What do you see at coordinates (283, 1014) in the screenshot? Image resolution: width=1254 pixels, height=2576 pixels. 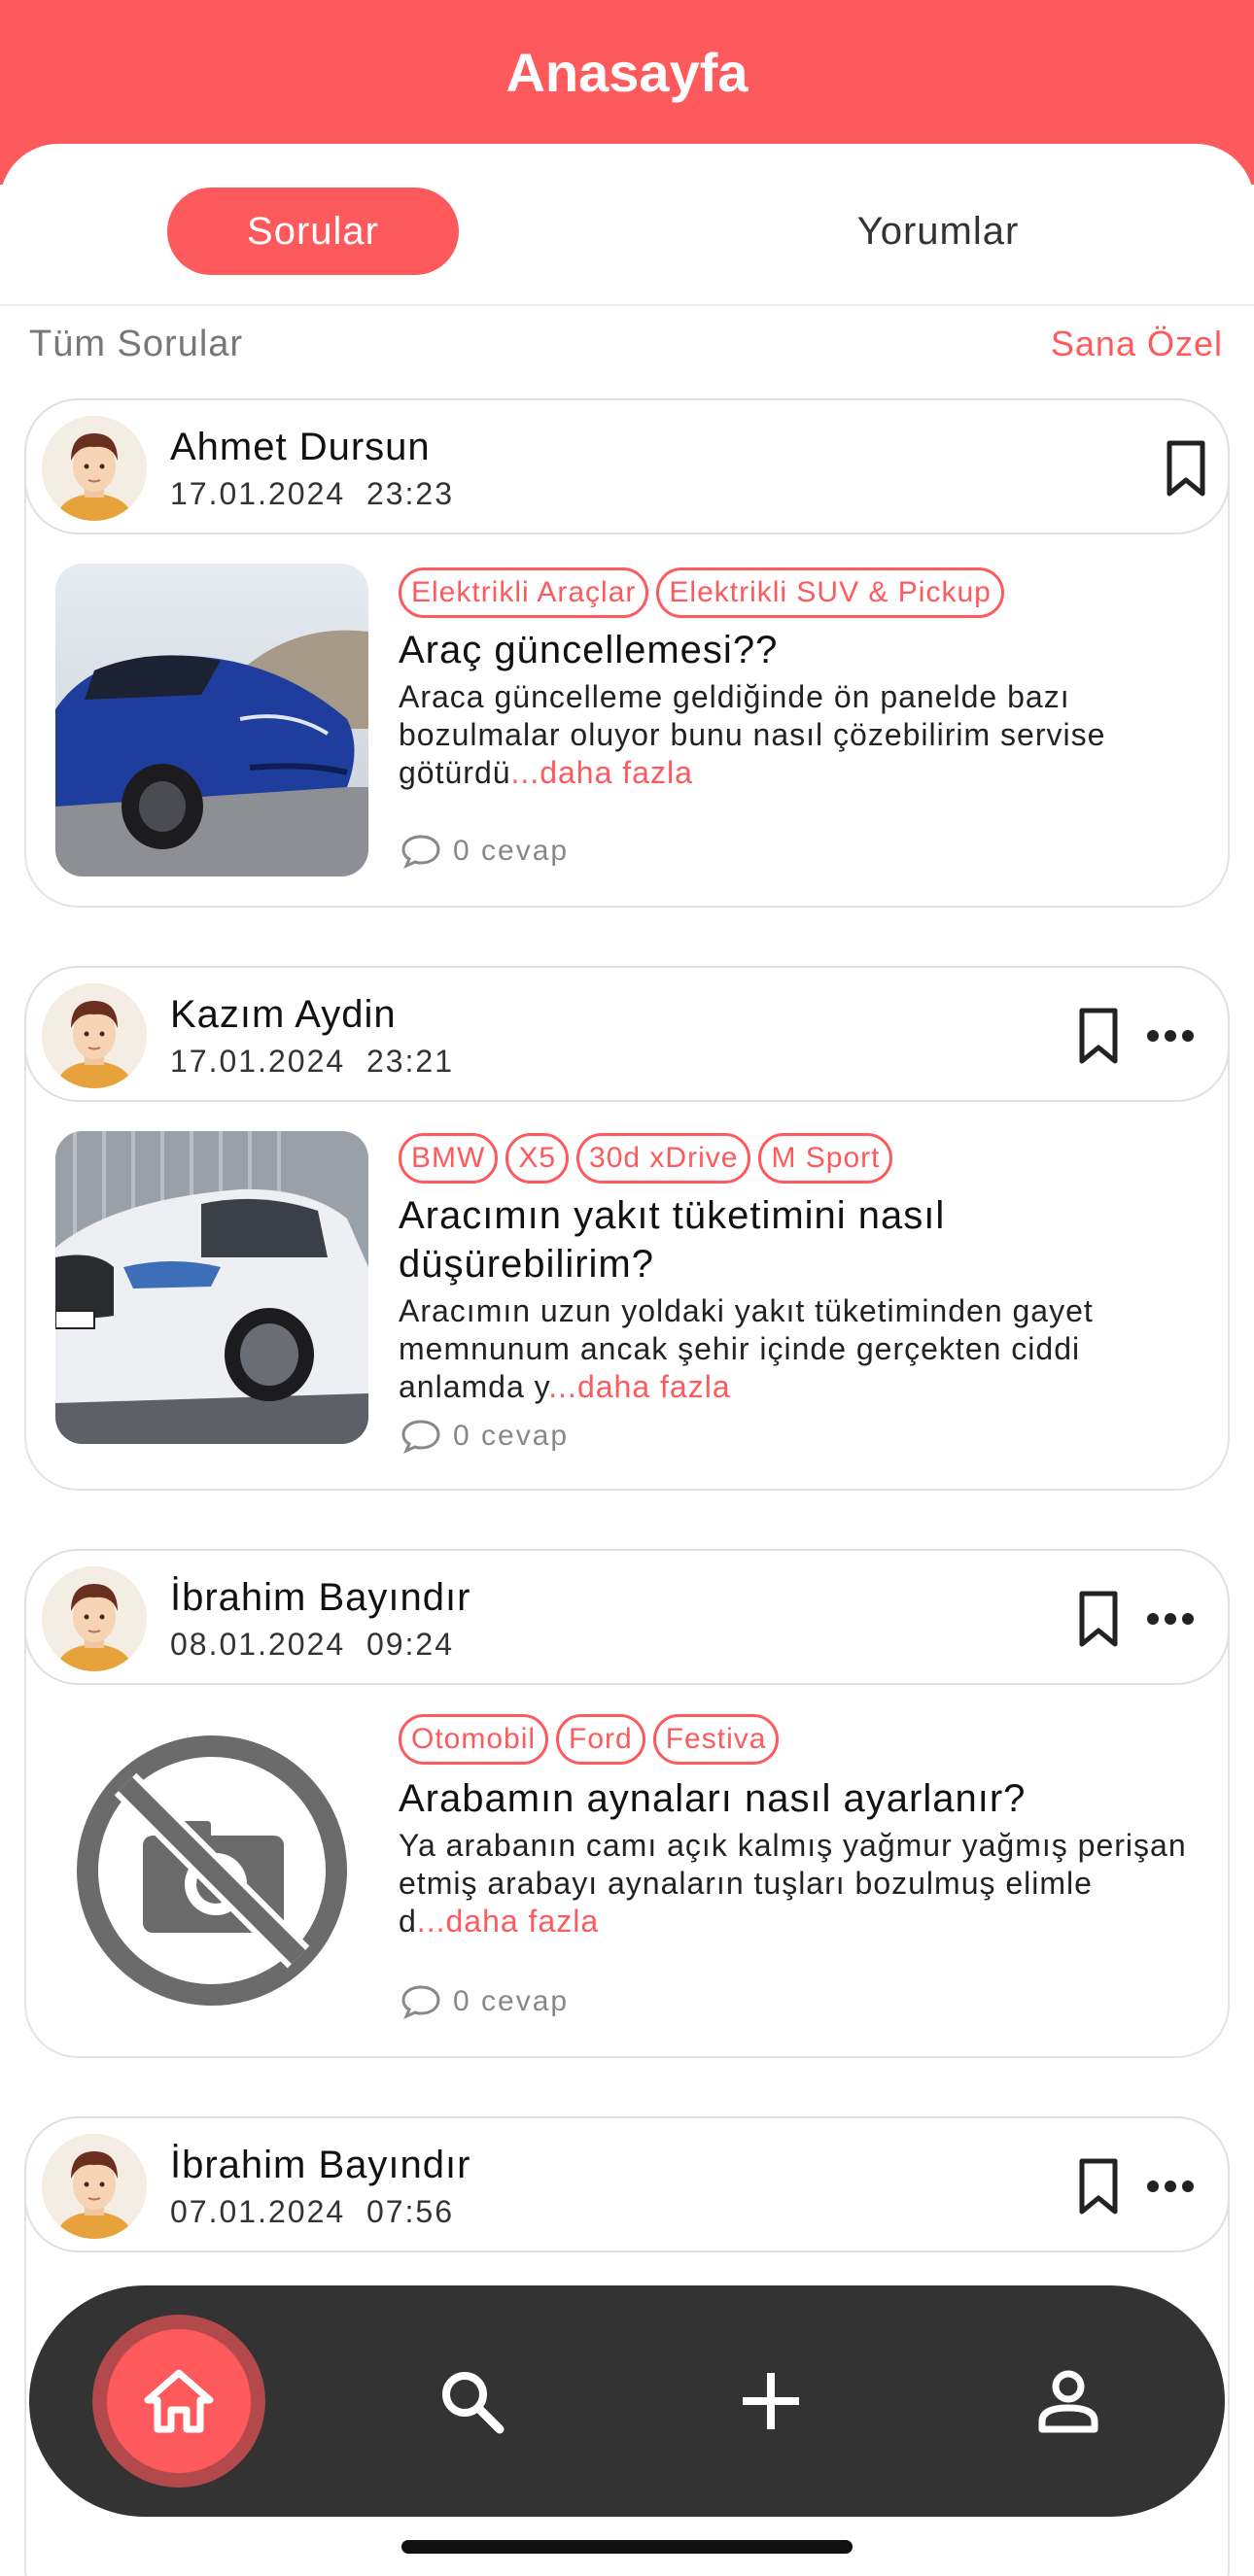 I see `author-name: Kazım Aydin` at bounding box center [283, 1014].